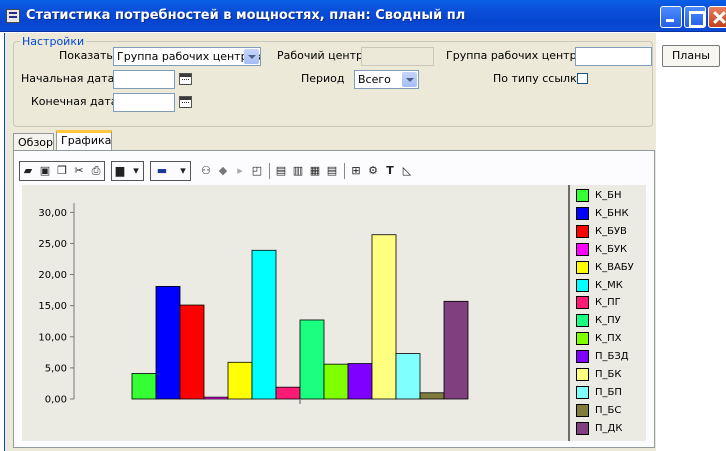  What do you see at coordinates (611, 249) in the screenshot?
I see `legend-label: К_БУК` at bounding box center [611, 249].